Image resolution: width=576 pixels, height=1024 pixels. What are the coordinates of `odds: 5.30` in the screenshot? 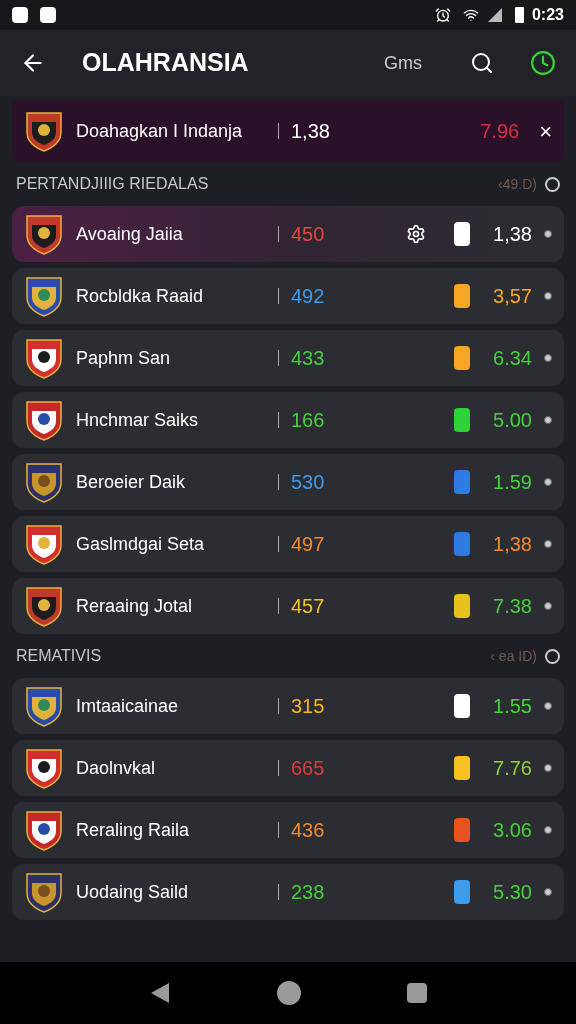 It's located at (512, 892).